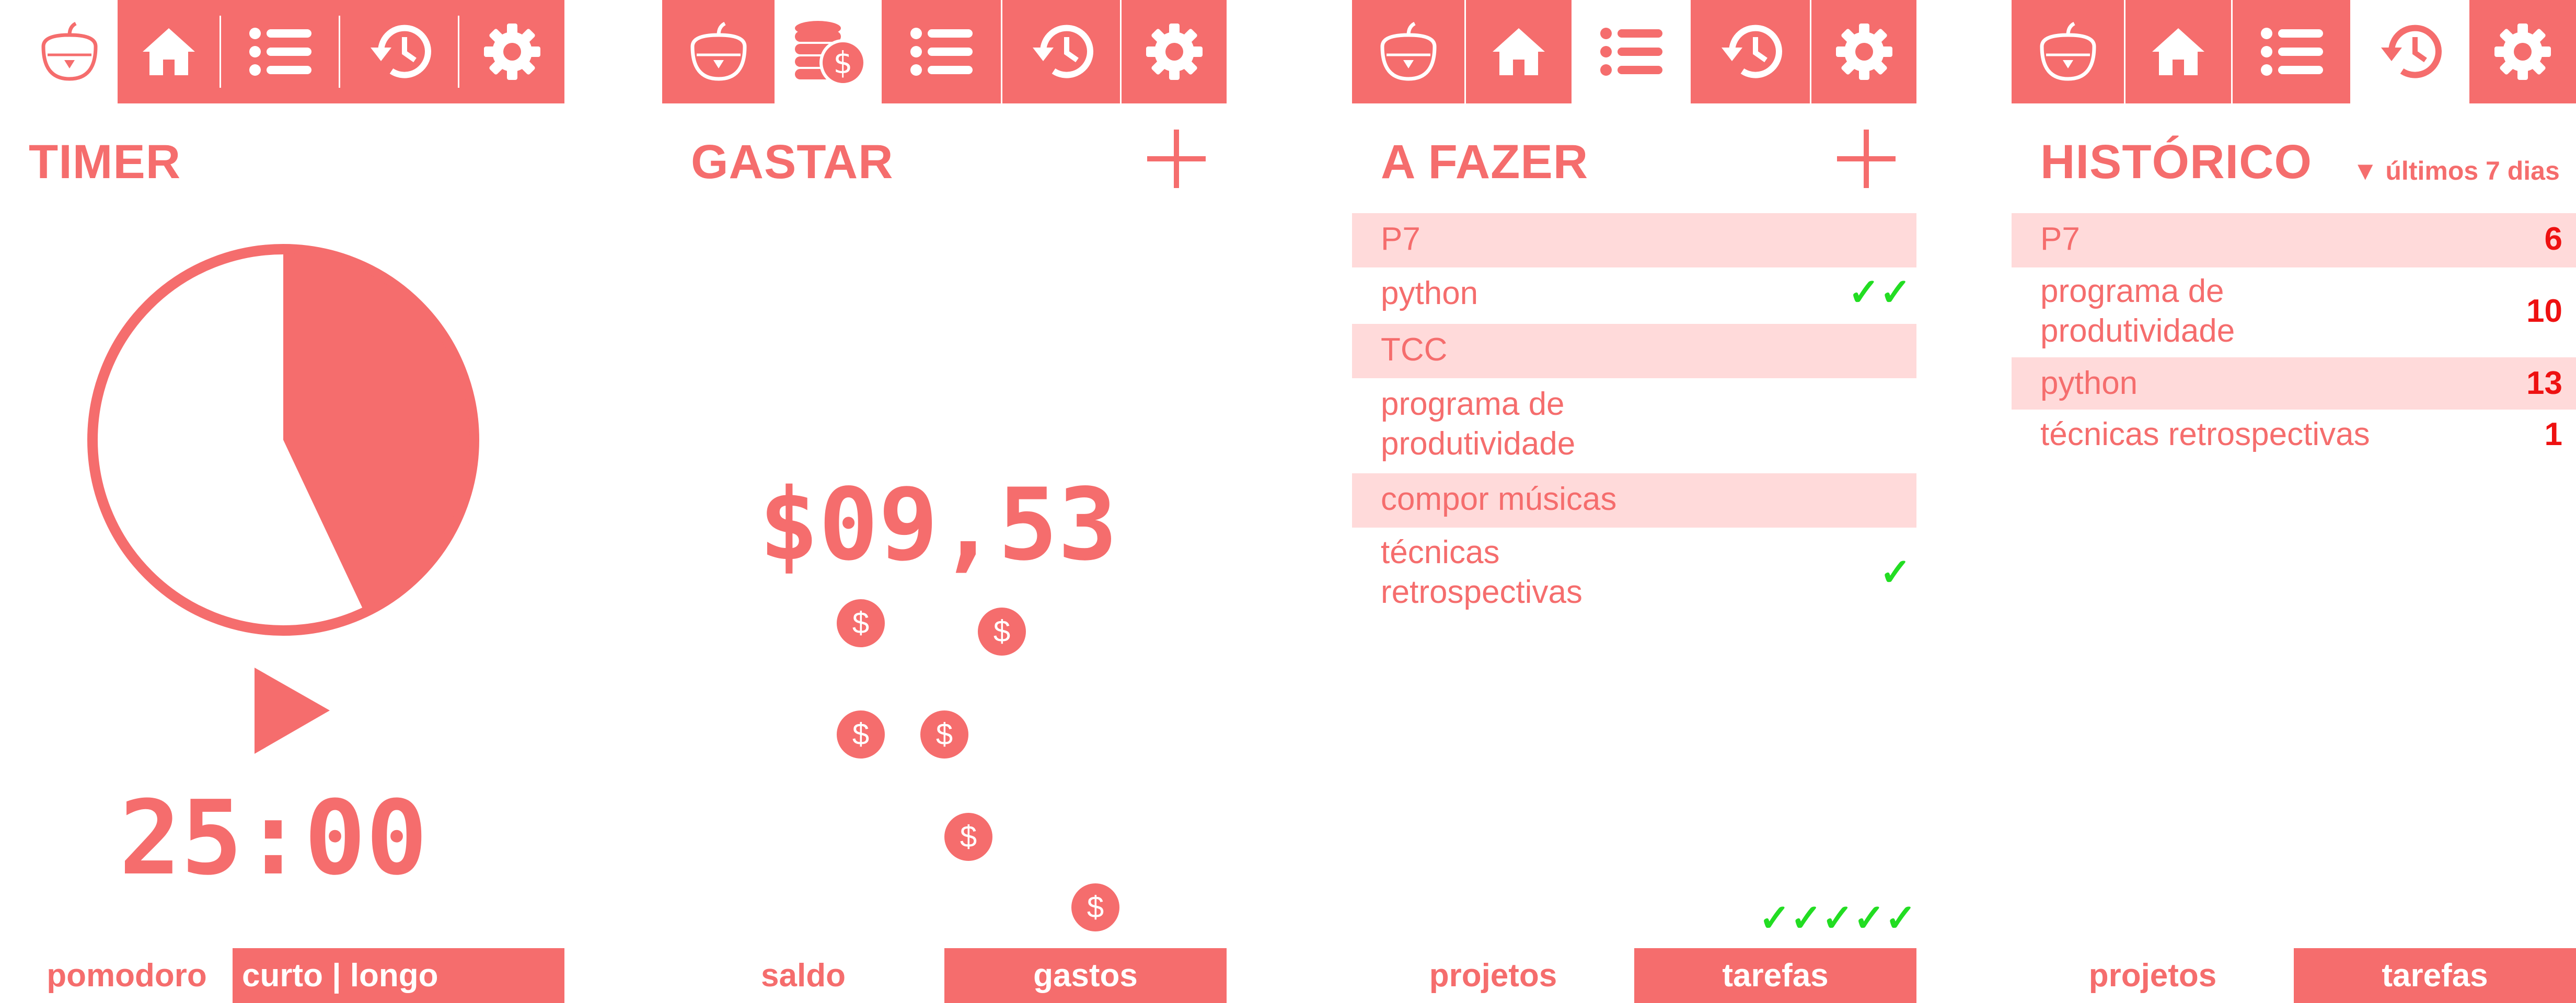  I want to click on list-item: técnicas retrospectivas ✓, so click(1634, 575).